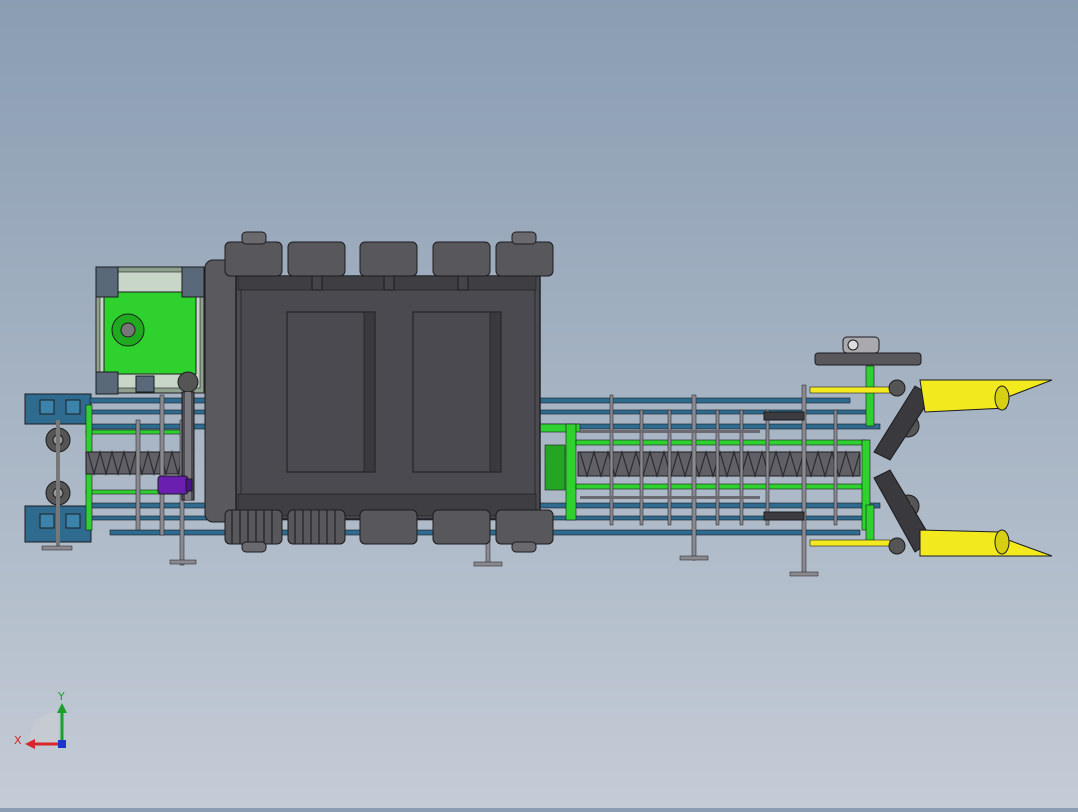 The image size is (1078, 812). I want to click on wheels-bottom, so click(389, 531).